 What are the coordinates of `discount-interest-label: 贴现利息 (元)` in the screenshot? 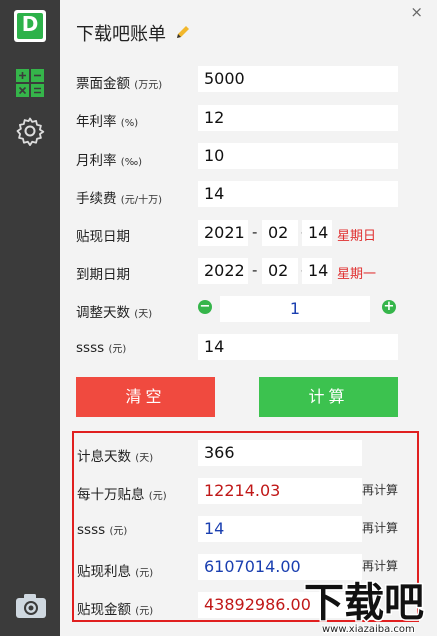 It's located at (115, 570).